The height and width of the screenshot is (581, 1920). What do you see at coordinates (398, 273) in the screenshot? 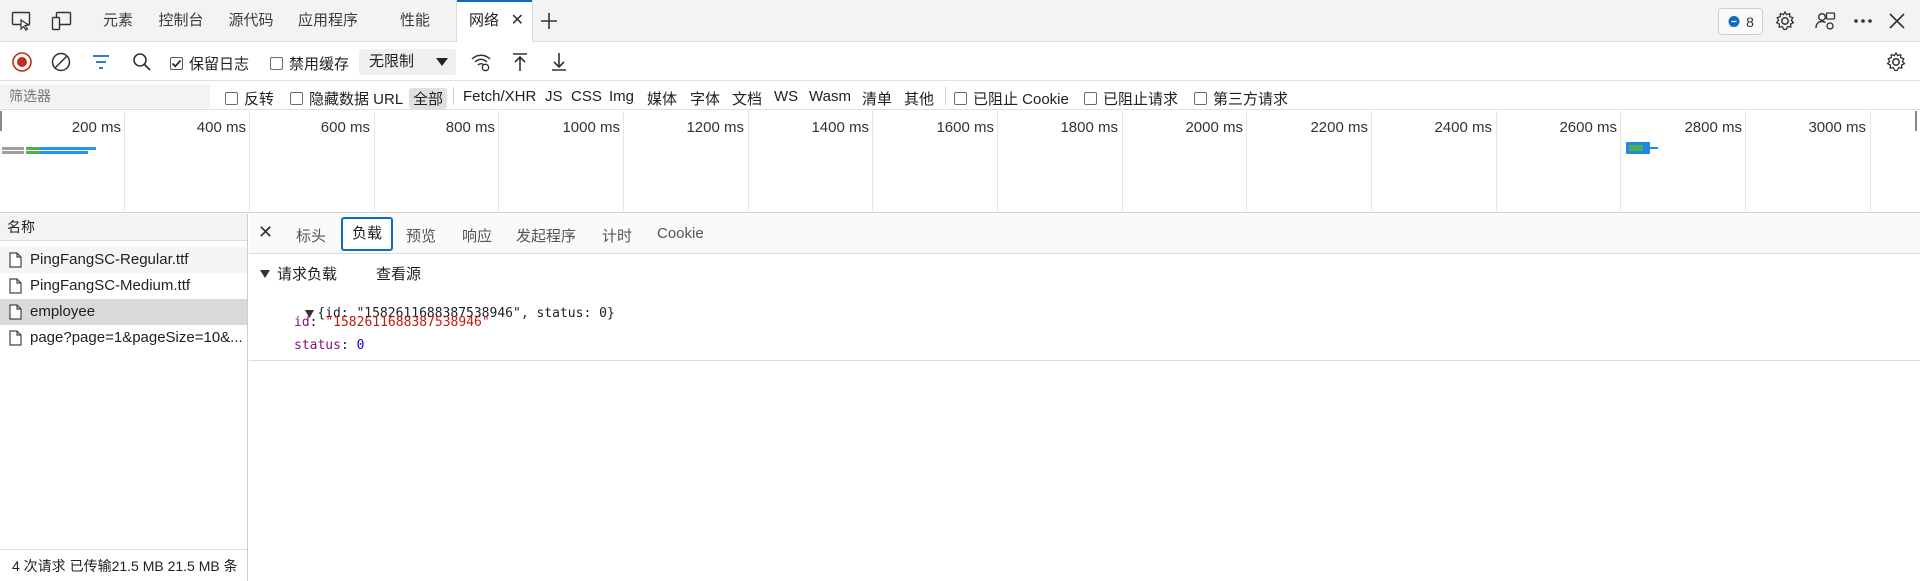
I see `view-source-link: 查看源` at bounding box center [398, 273].